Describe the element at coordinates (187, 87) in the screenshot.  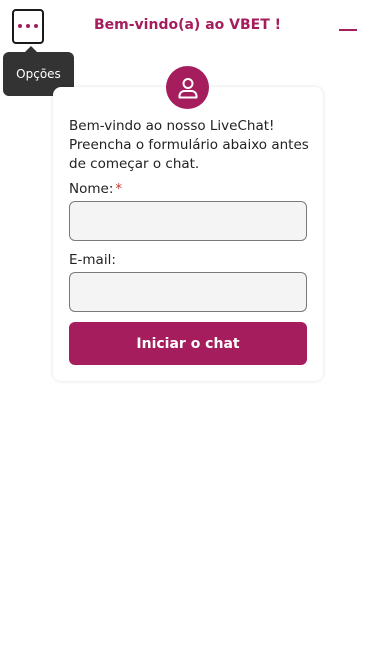
I see `user-icon` at that location.